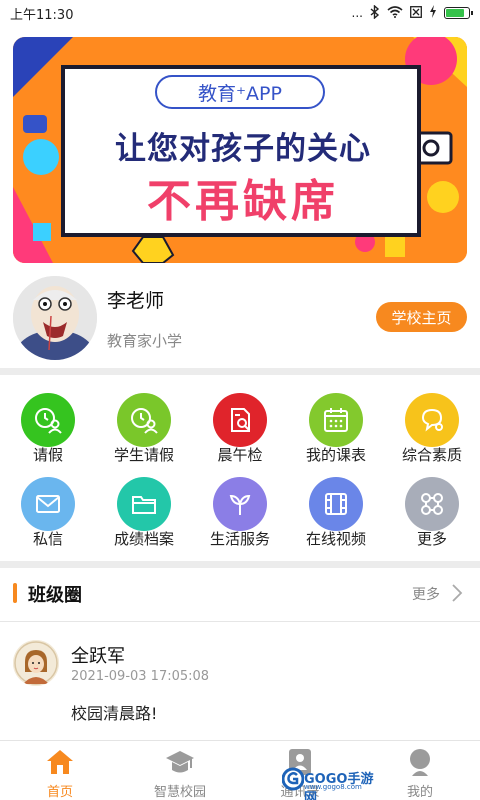 The height and width of the screenshot is (800, 480). I want to click on battery-fill, so click(455, 13).